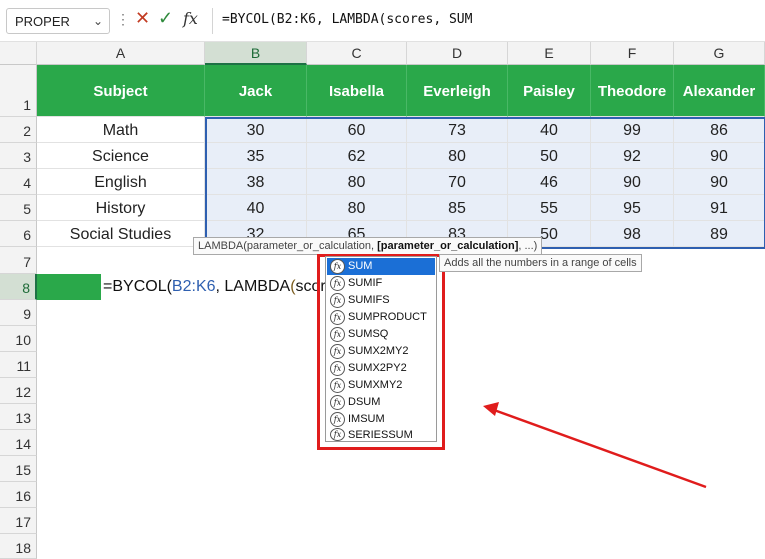 This screenshot has height=559, width=765. What do you see at coordinates (491, 409) in the screenshot?
I see `arrow-head` at bounding box center [491, 409].